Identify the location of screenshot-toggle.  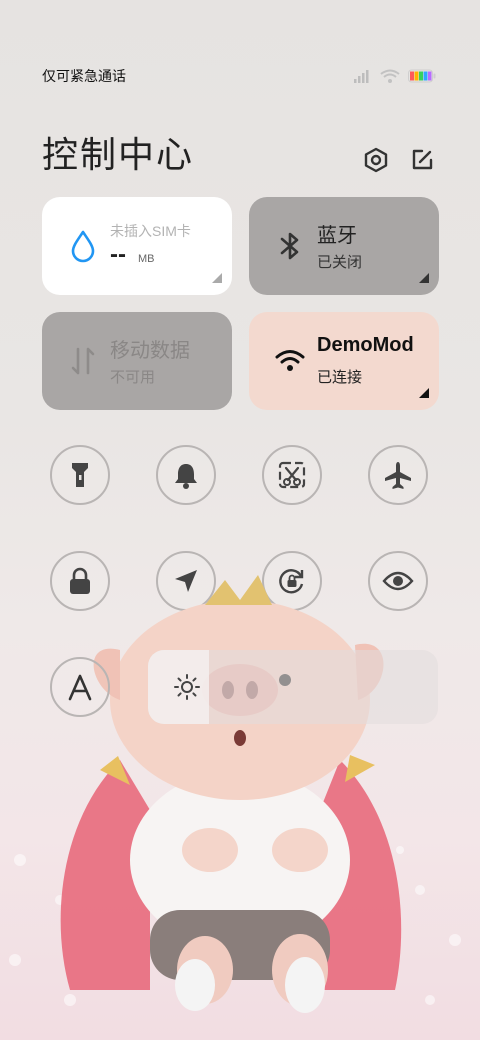
(292, 475).